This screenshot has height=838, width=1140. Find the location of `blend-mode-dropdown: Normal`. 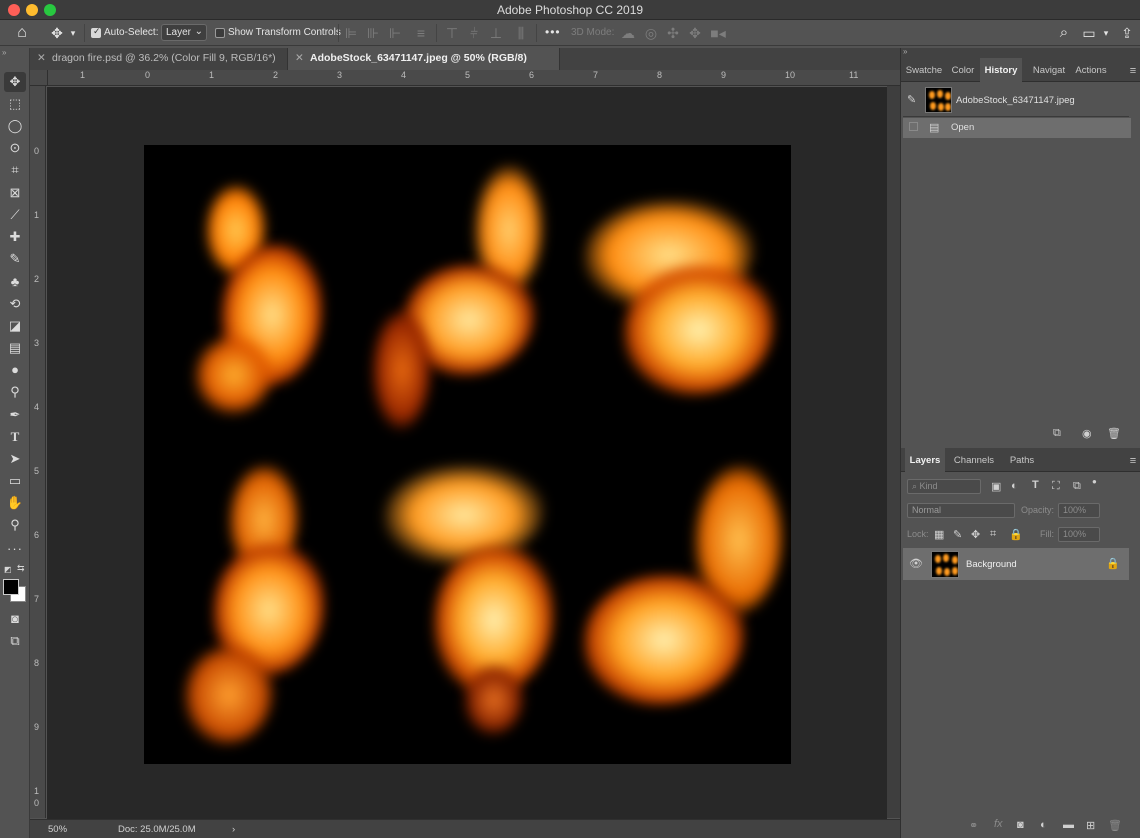

blend-mode-dropdown: Normal is located at coordinates (961, 510).